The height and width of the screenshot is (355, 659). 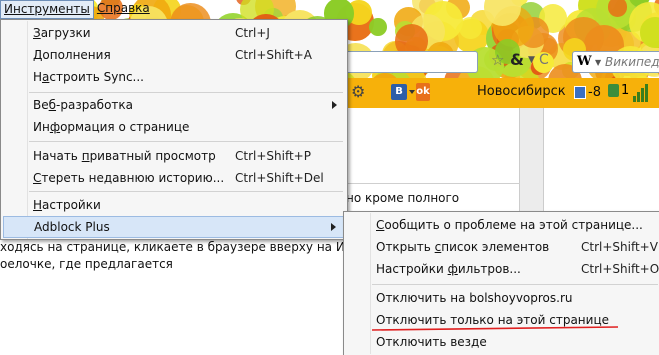 What do you see at coordinates (632, 62) in the screenshot?
I see `search-placeholder: Википеди` at bounding box center [632, 62].